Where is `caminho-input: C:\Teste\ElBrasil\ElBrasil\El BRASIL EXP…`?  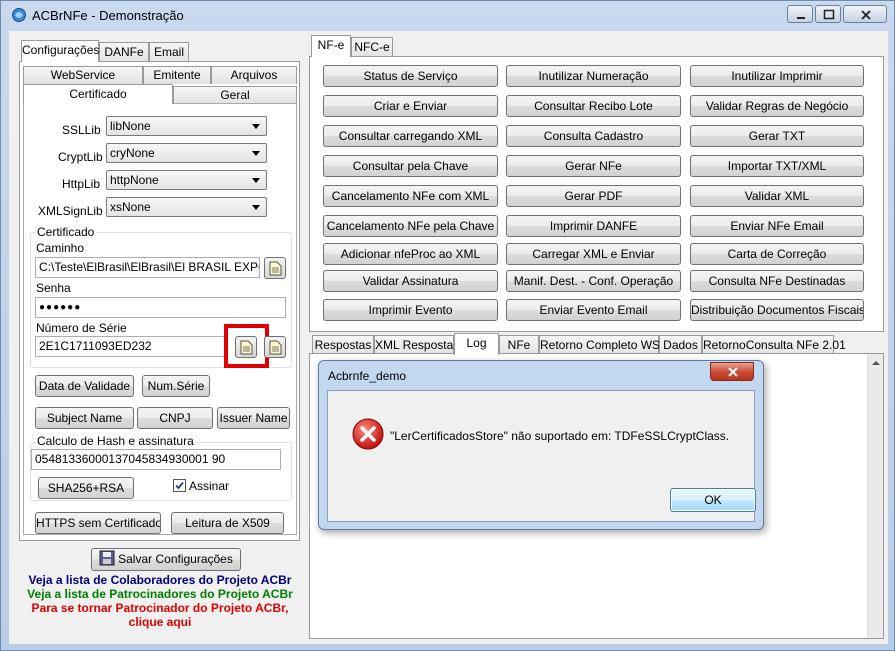
caminho-input: C:\Teste\ElBrasil\ElBrasil\El BRASIL EXP… is located at coordinates (147, 267).